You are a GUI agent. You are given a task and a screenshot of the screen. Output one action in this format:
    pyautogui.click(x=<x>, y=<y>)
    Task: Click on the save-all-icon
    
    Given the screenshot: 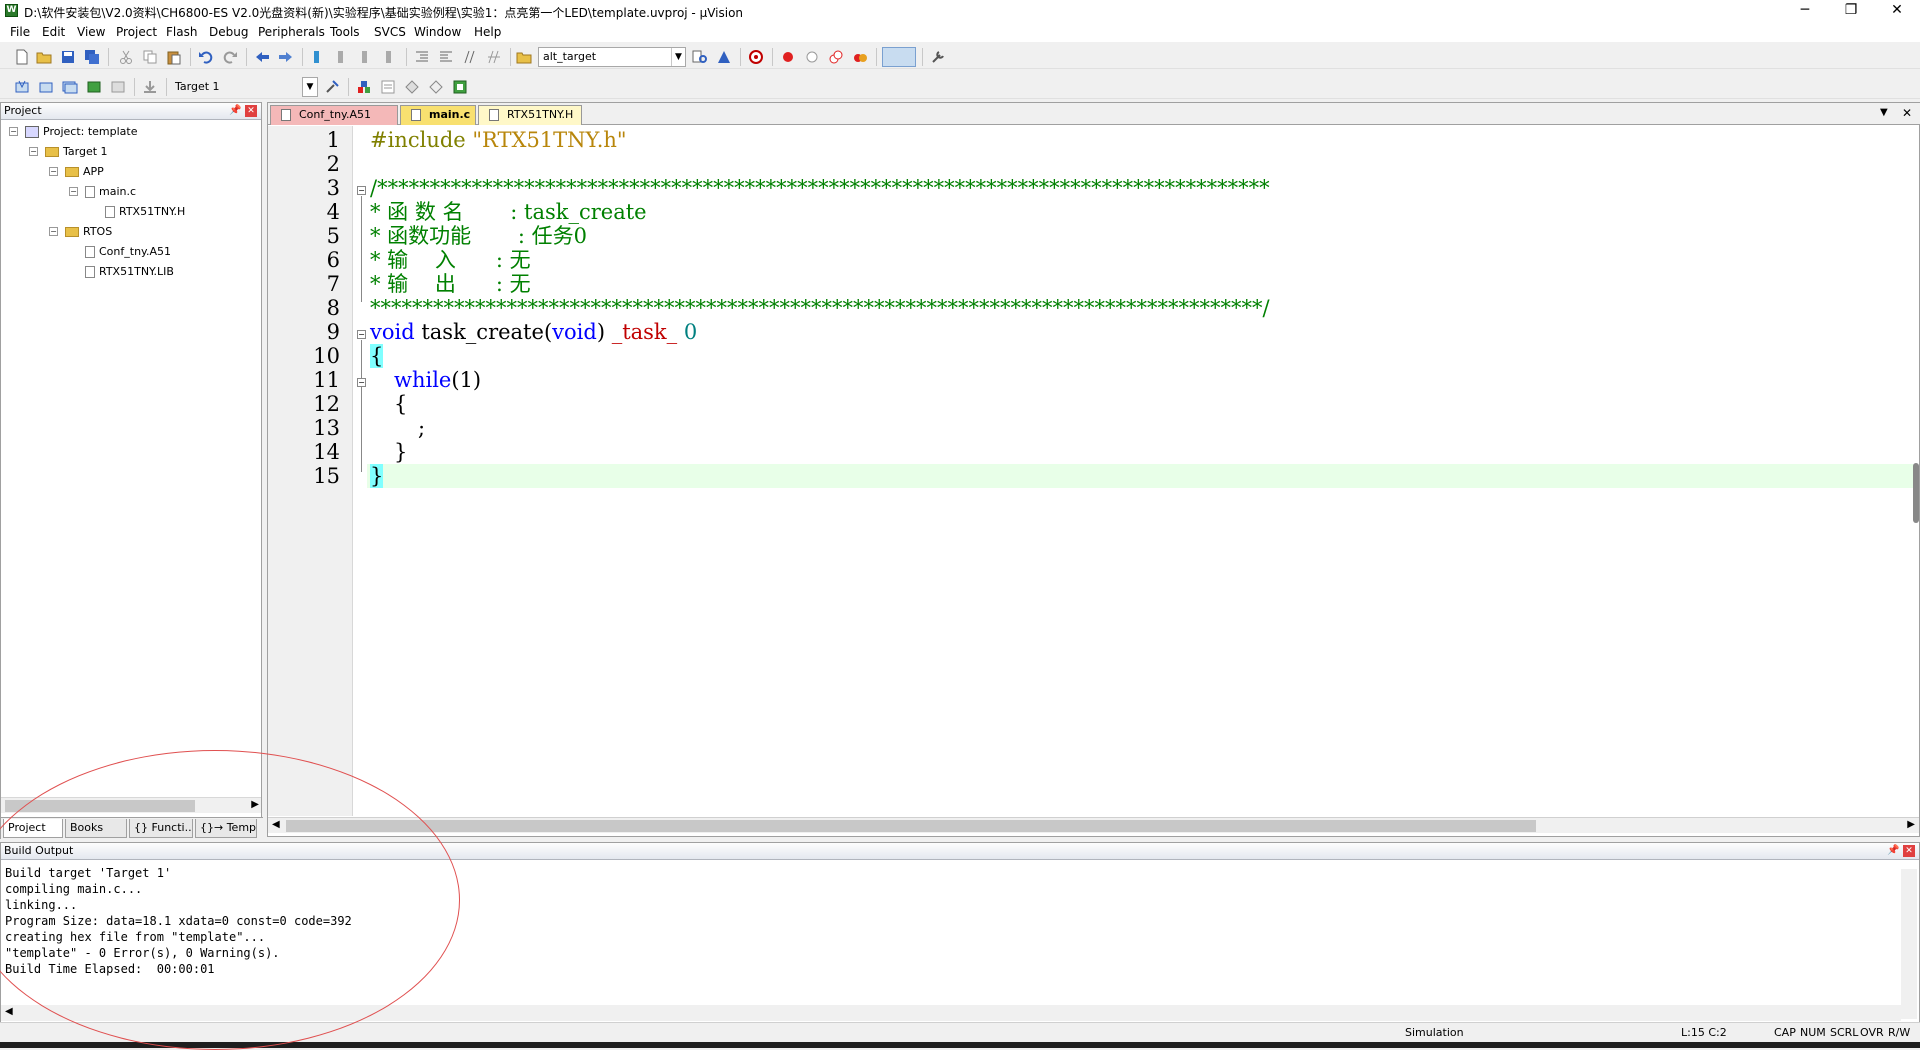 What is the action you would take?
    pyautogui.click(x=92, y=57)
    